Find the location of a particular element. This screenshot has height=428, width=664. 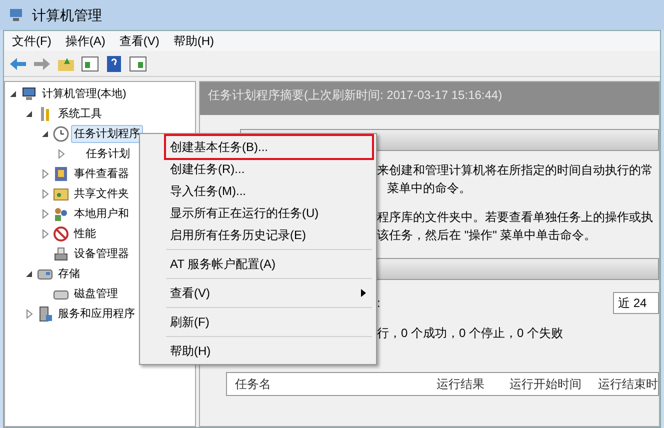

tree-item: 设备管理器 is located at coordinates (101, 254).